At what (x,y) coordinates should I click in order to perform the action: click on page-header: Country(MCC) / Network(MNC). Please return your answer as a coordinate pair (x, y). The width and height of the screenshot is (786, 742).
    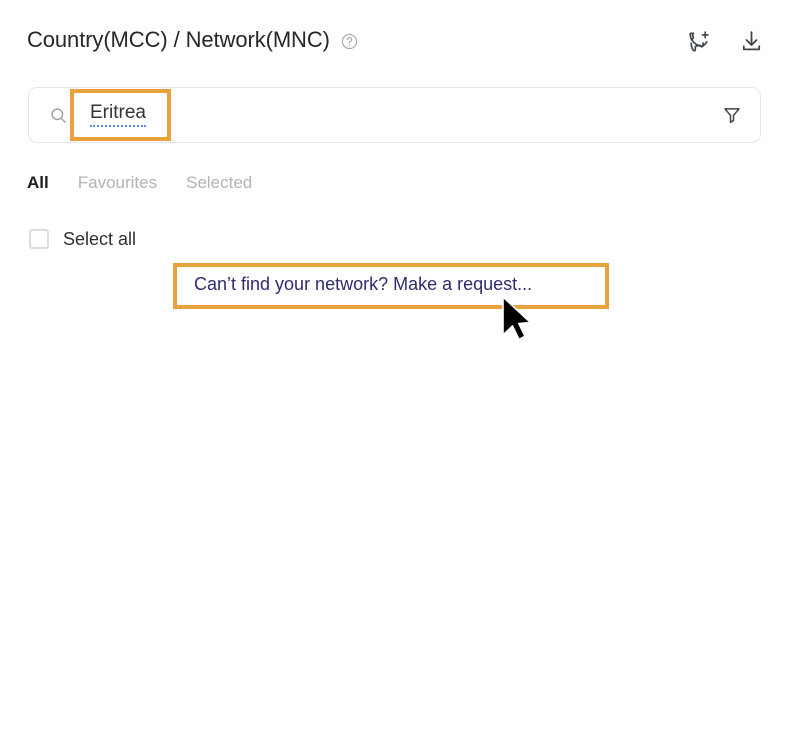
    Looking at the image, I should click on (393, 44).